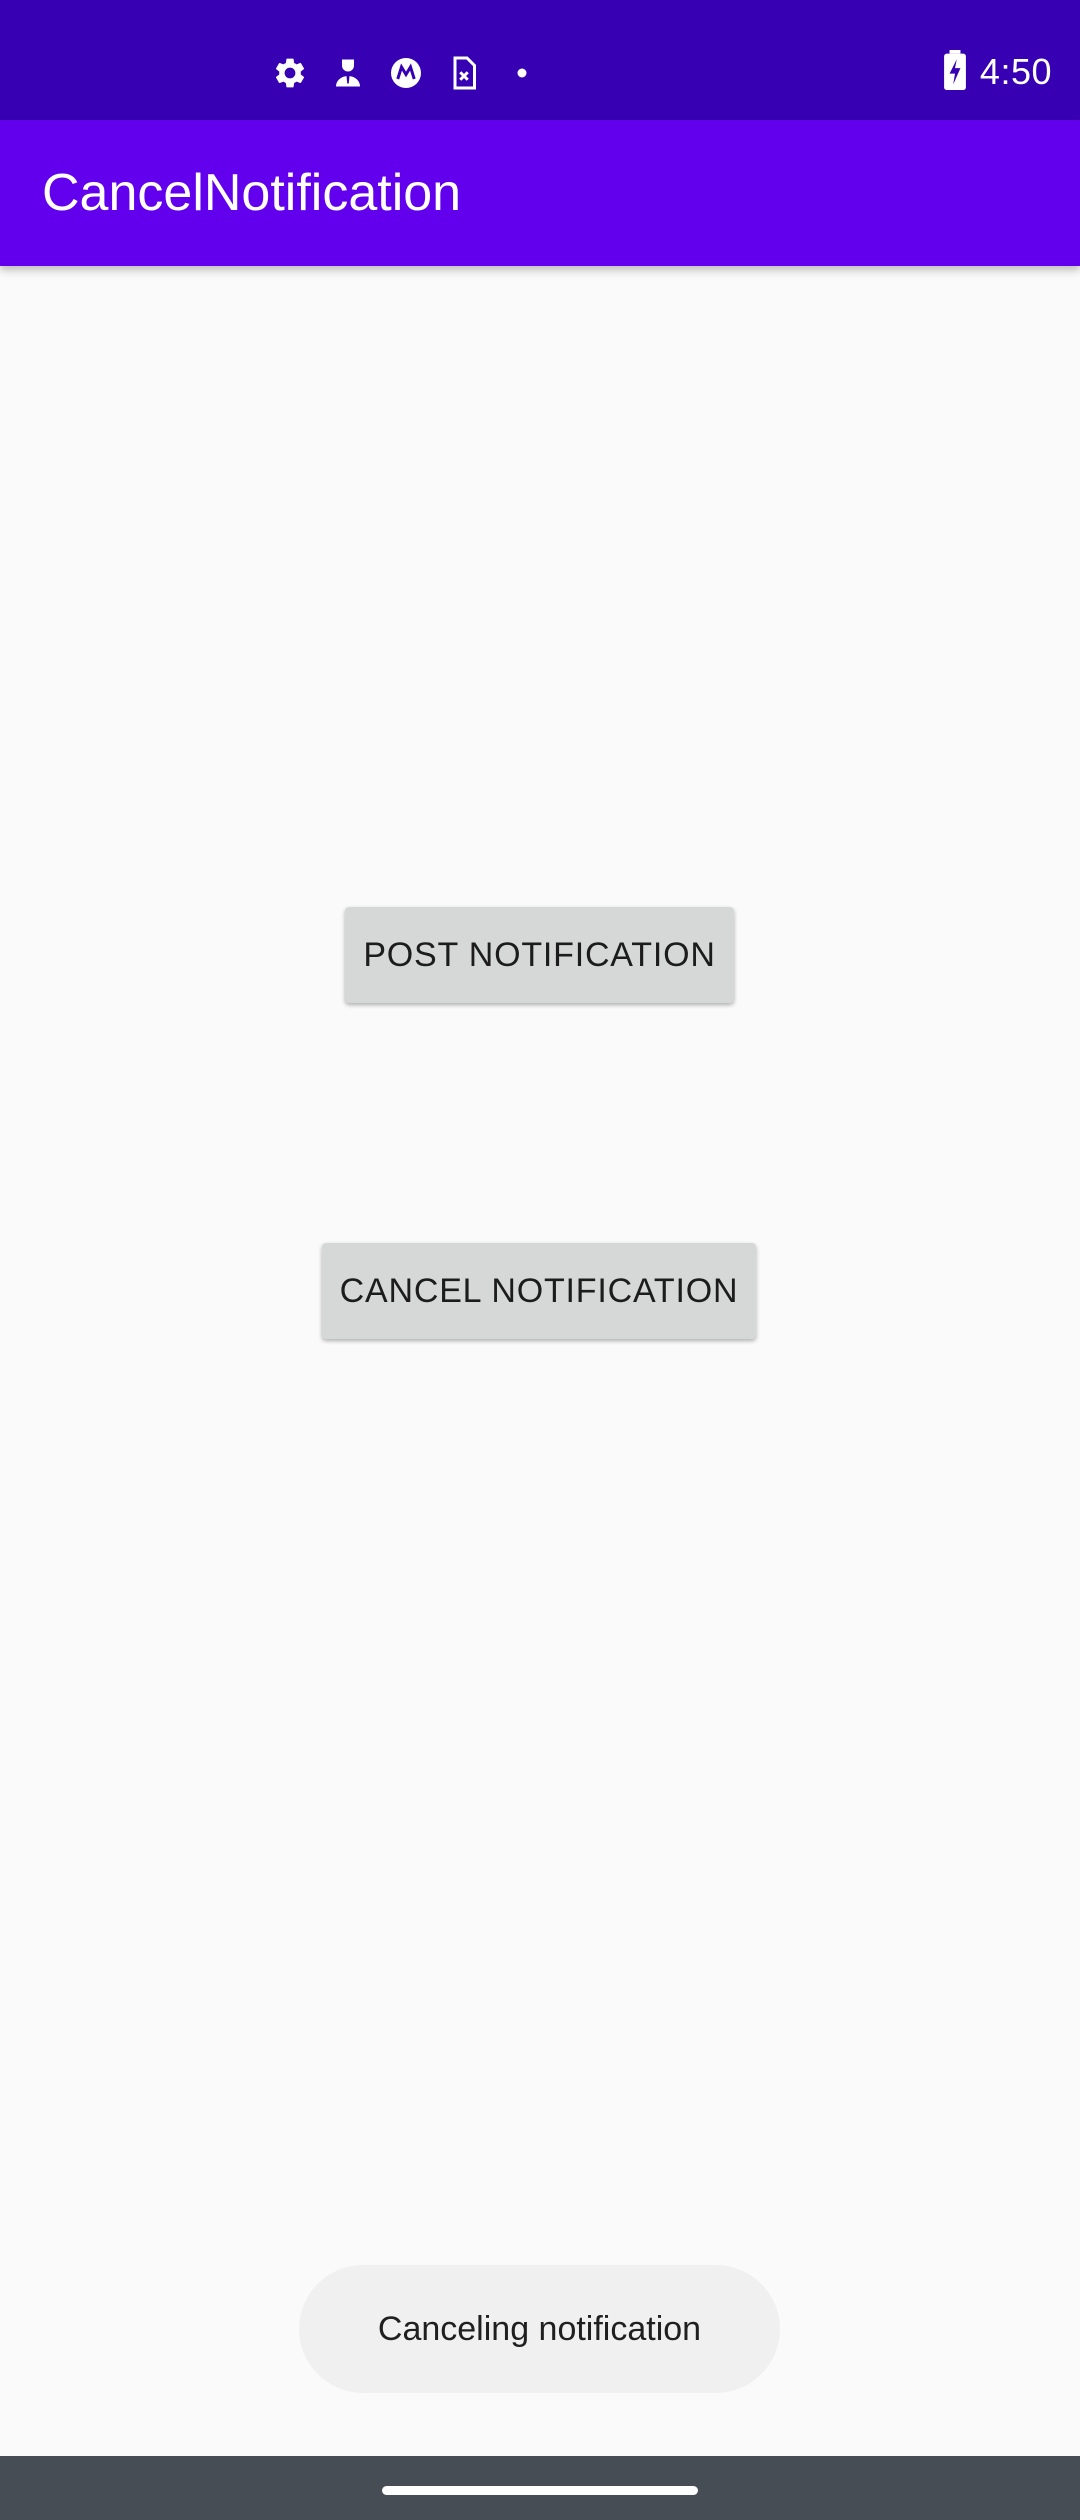 The width and height of the screenshot is (1080, 2520). Describe the element at coordinates (522, 73) in the screenshot. I see `dot-icon` at that location.